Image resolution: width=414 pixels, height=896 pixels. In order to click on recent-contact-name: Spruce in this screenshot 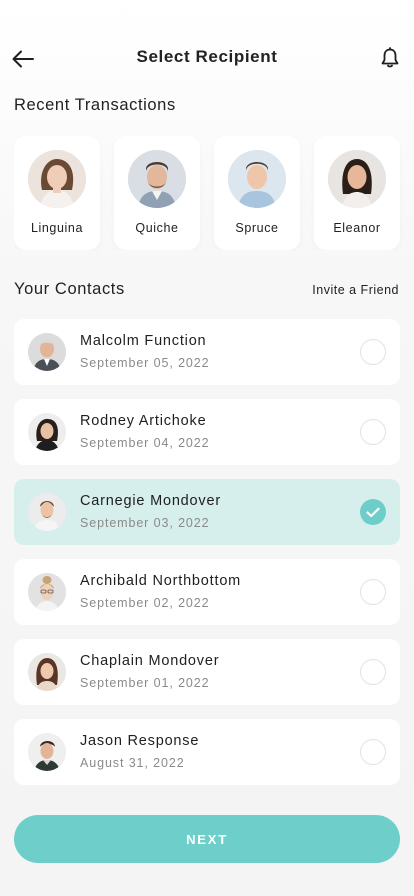, I will do `click(257, 228)`.